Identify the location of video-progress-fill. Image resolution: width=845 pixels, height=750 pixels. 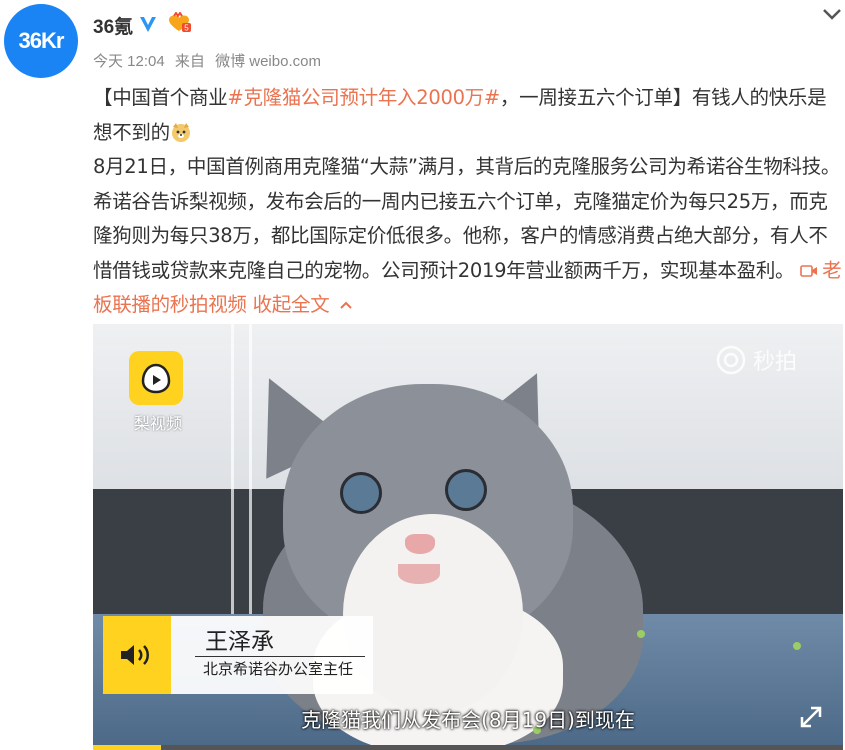
(127, 747).